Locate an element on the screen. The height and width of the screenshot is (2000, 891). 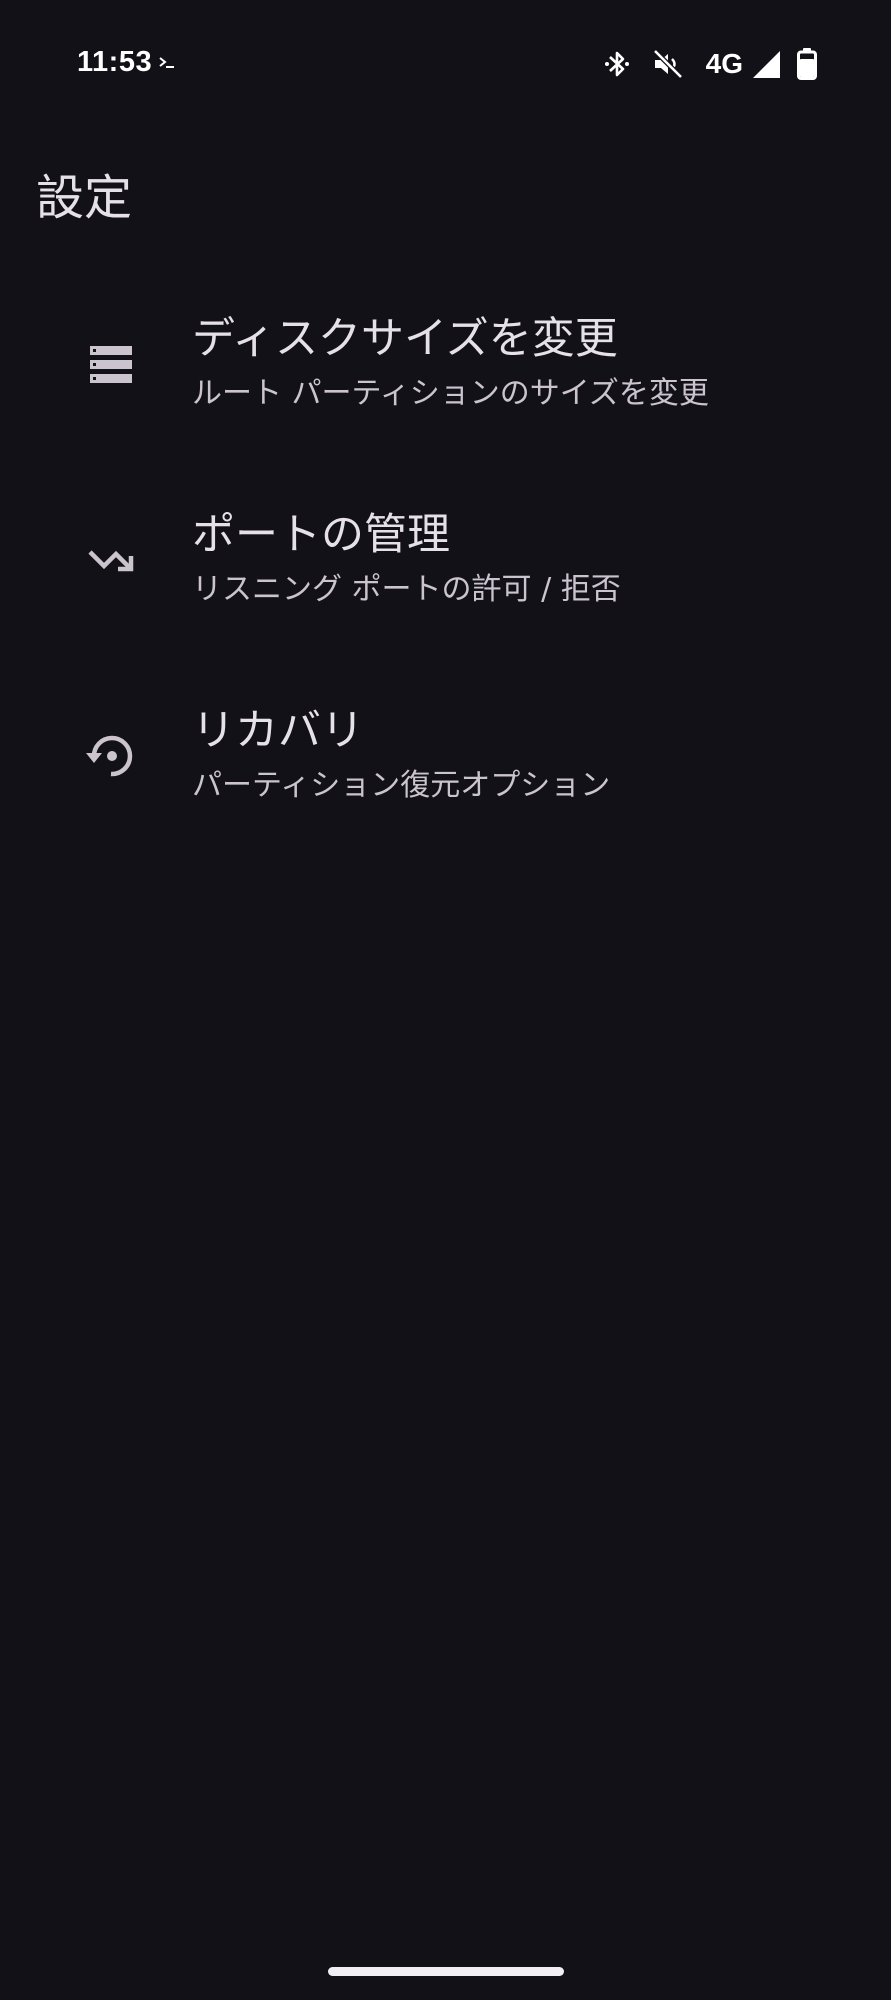
restore-icon is located at coordinates (109, 756).